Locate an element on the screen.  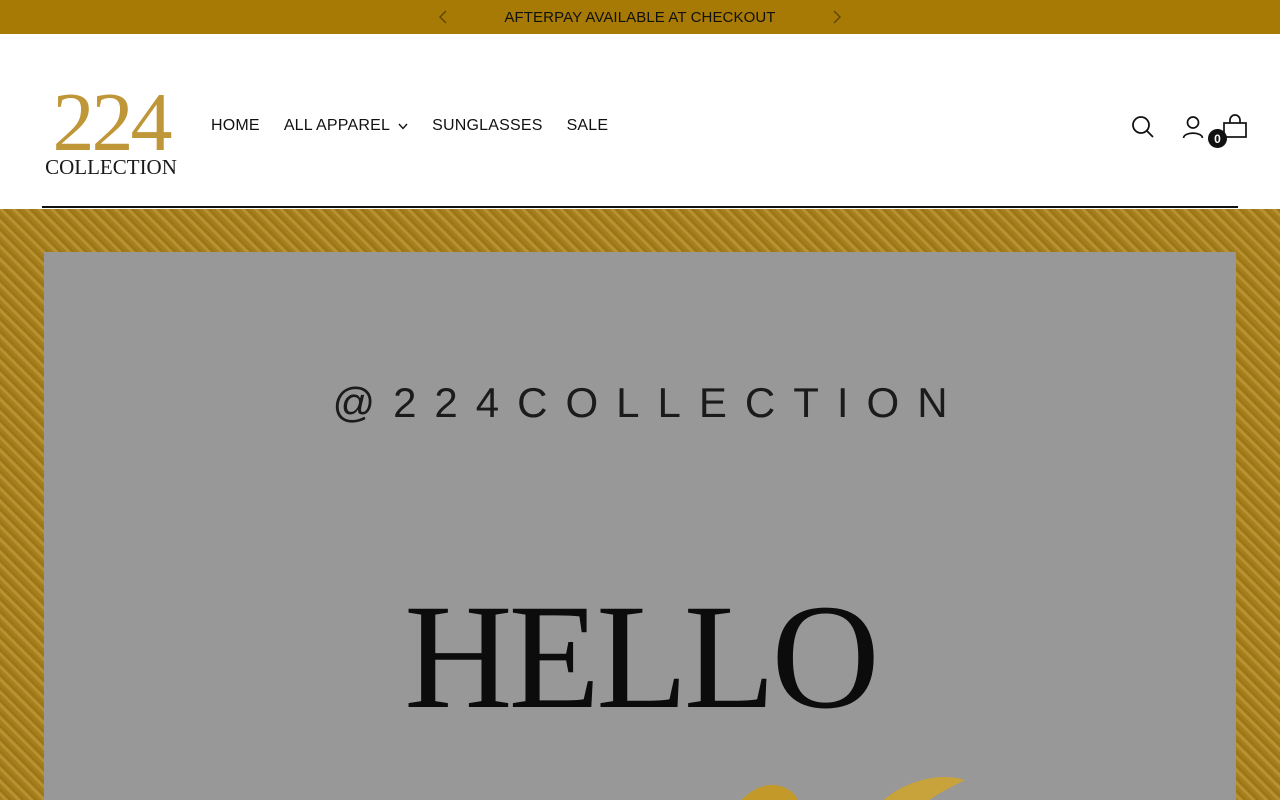
site-logo: 224 COLLECTION is located at coordinates (111, 127).